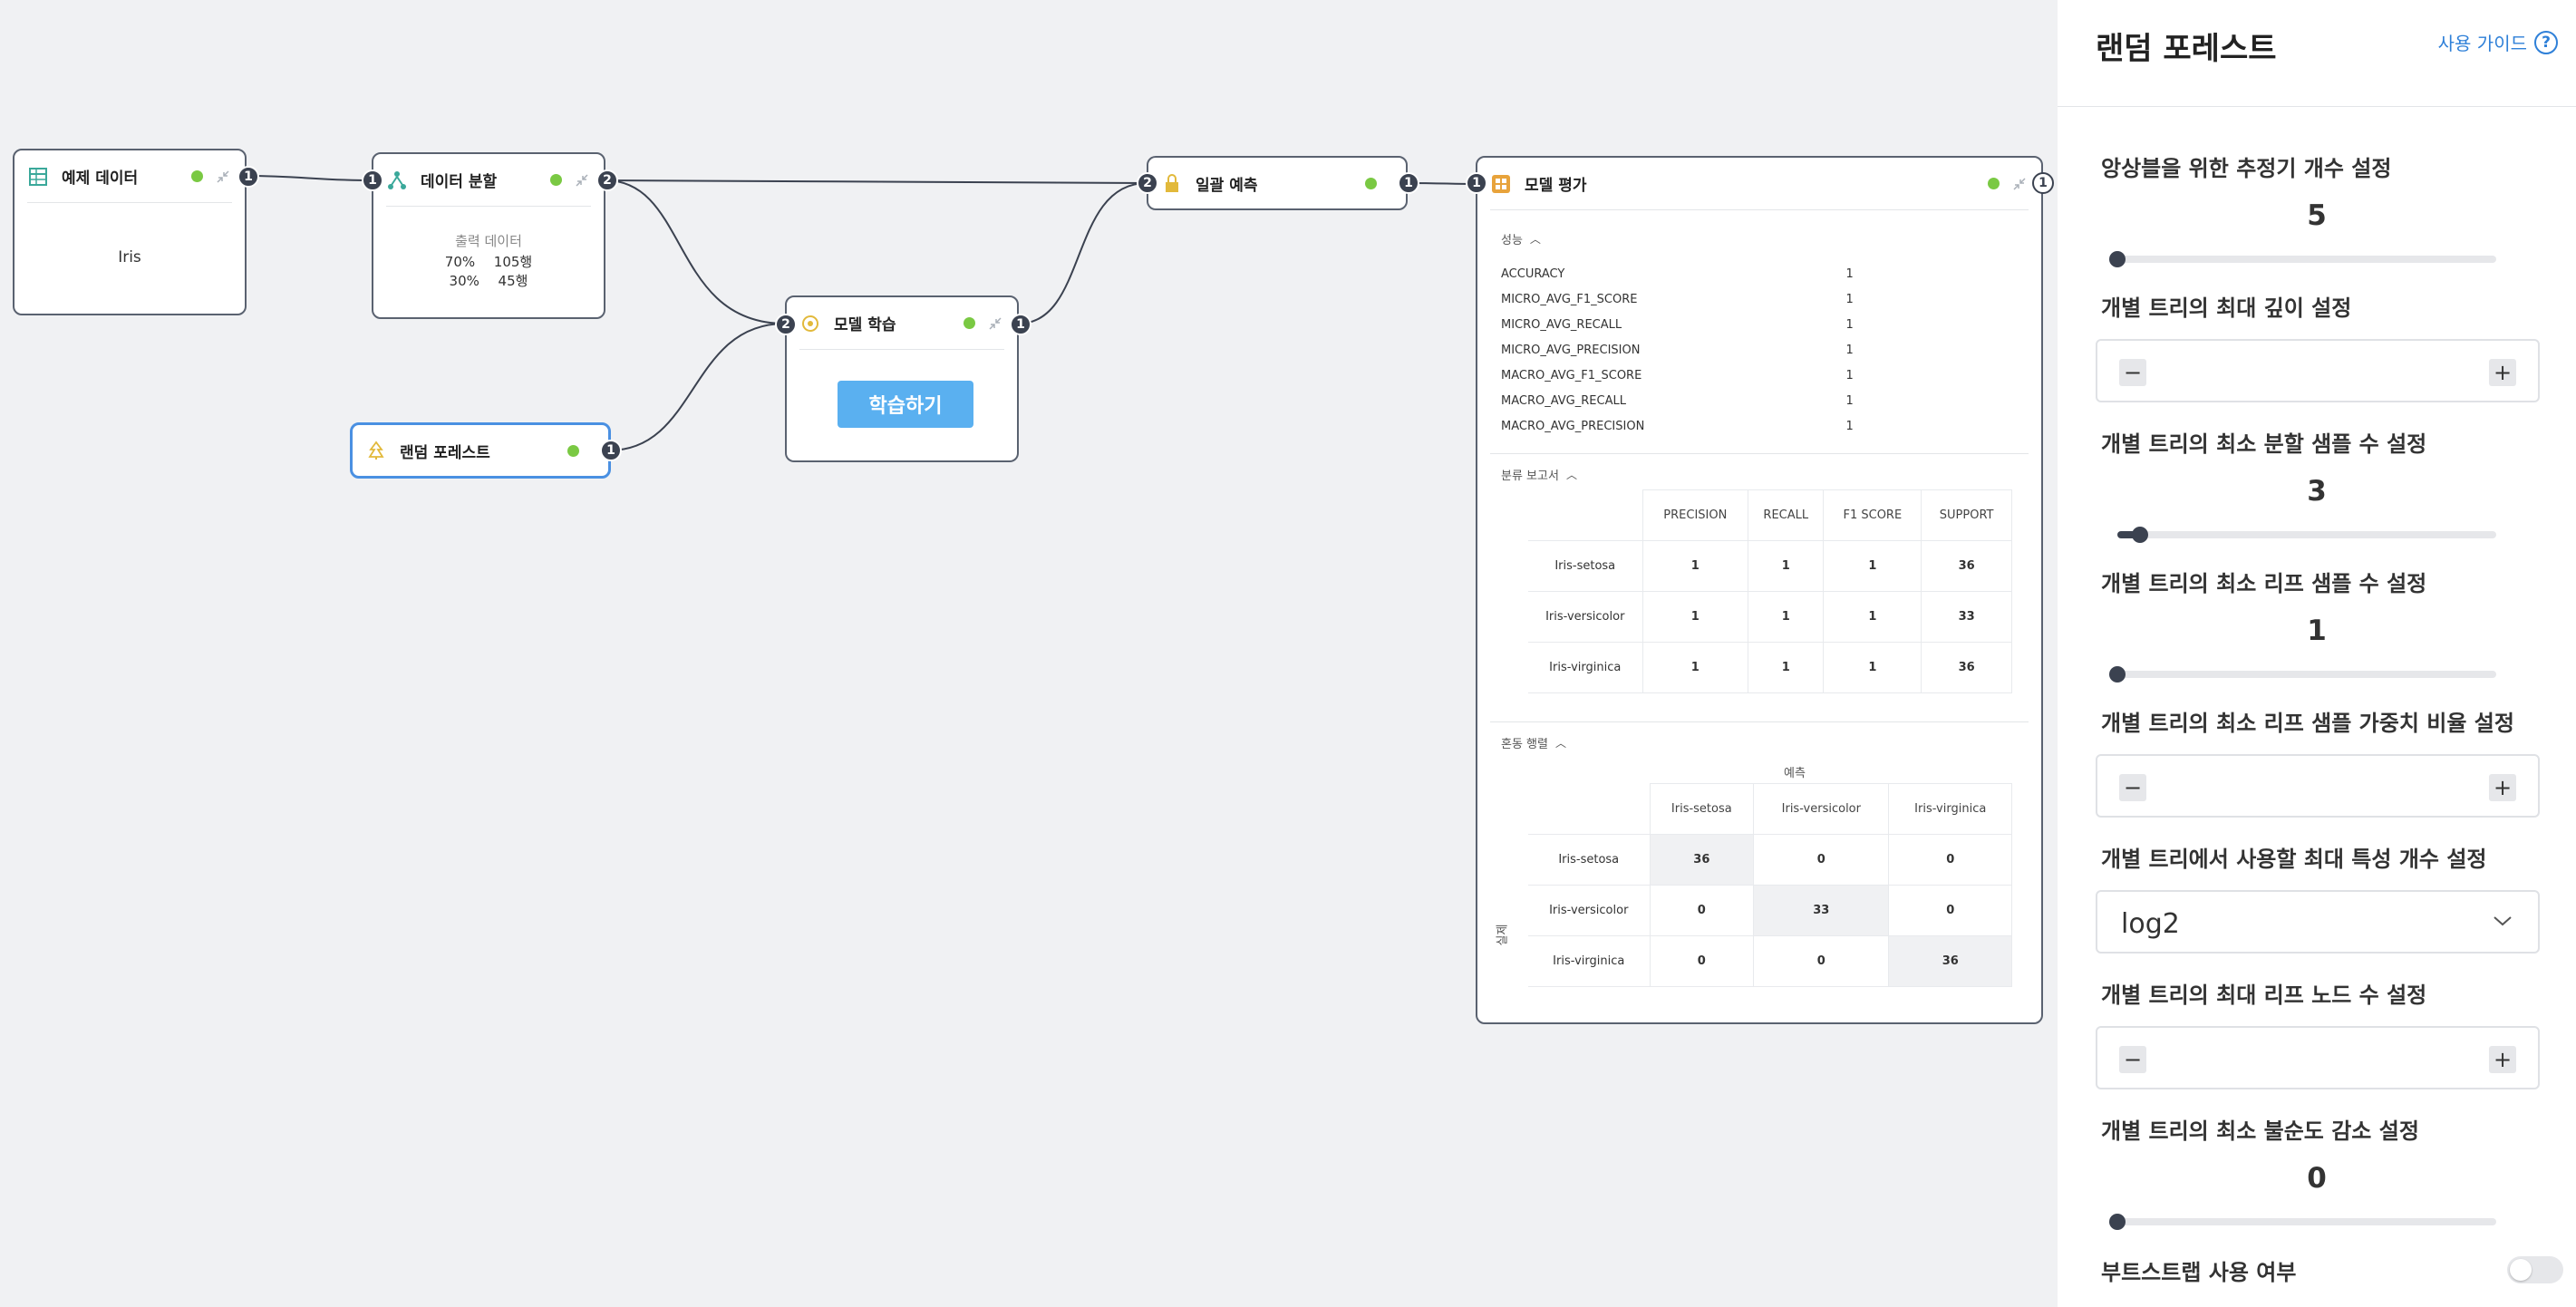 The width and height of the screenshot is (2576, 1307). What do you see at coordinates (445, 452) in the screenshot?
I see `node-title: 랜덤 포레스트` at bounding box center [445, 452].